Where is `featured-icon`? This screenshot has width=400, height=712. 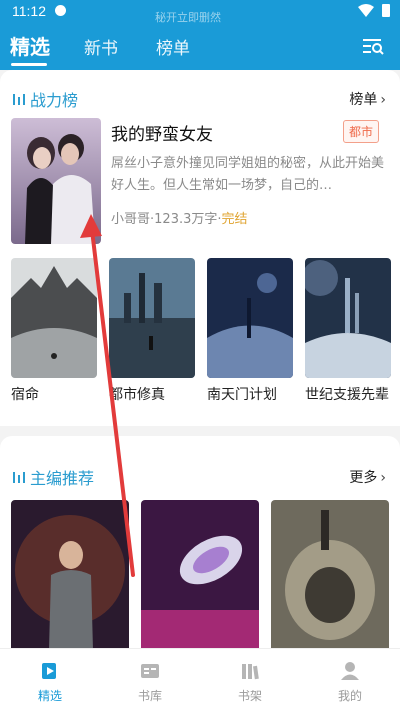
featured-icon is located at coordinates (49, 671).